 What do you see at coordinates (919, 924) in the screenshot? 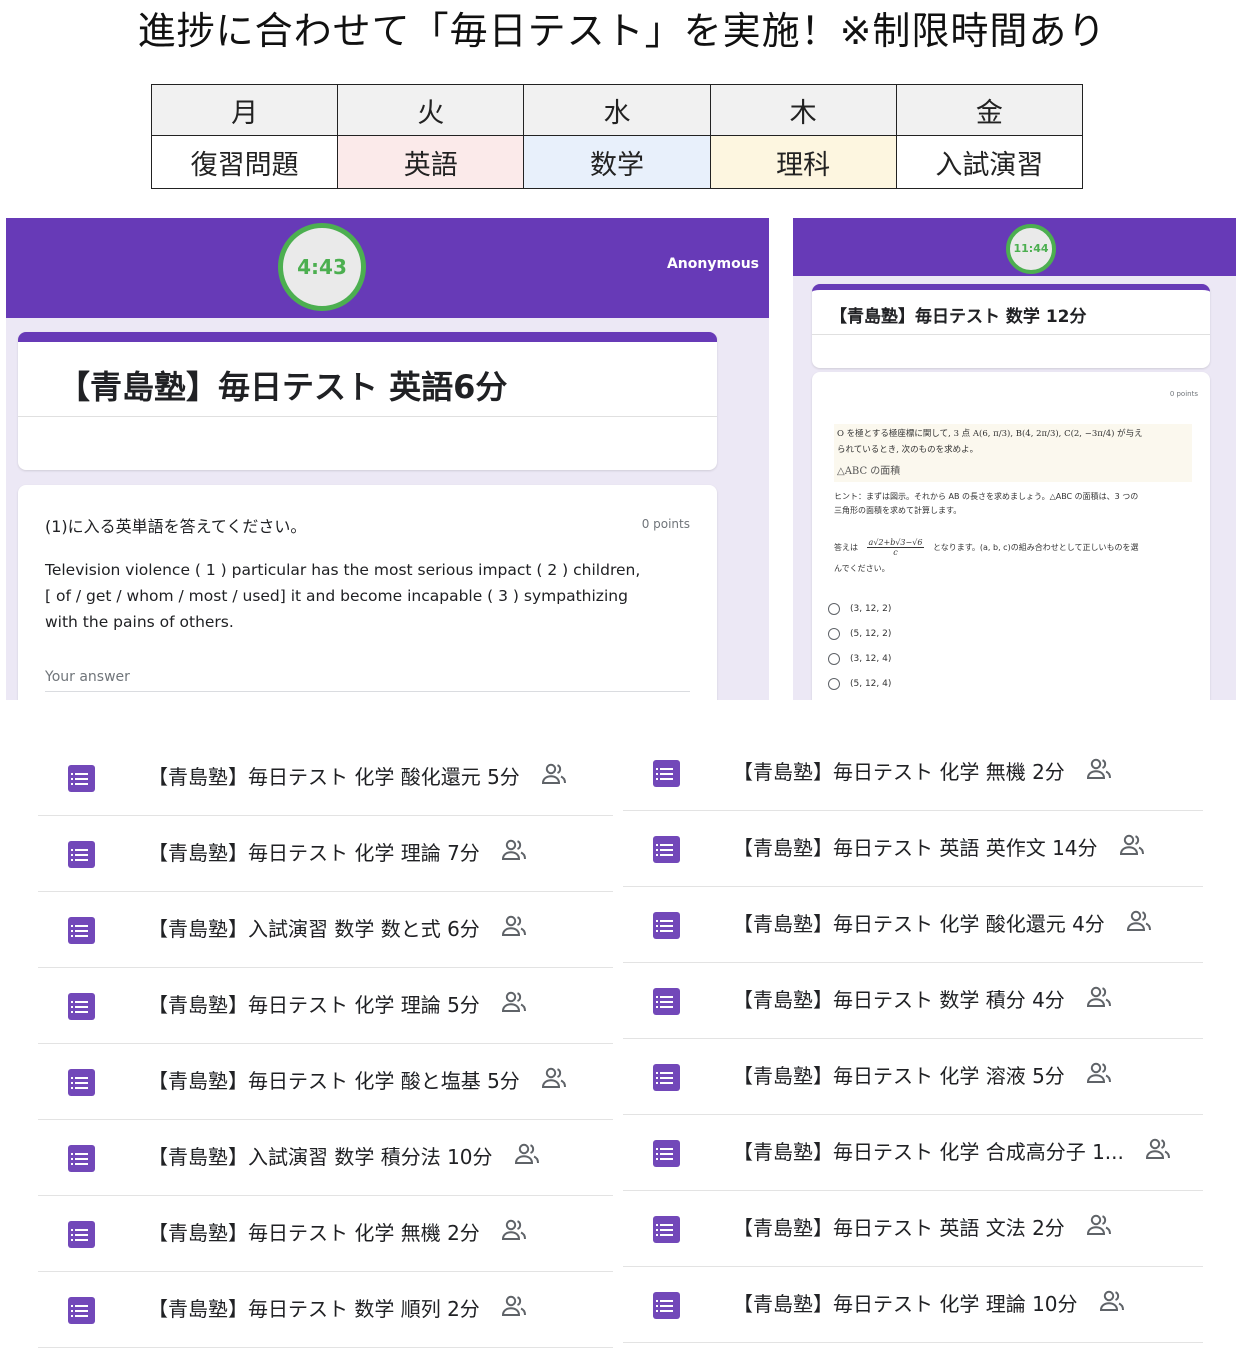
I see `file-title-text: 【青島塾】毎日テスト 化学 酸化還元 4分` at bounding box center [919, 924].